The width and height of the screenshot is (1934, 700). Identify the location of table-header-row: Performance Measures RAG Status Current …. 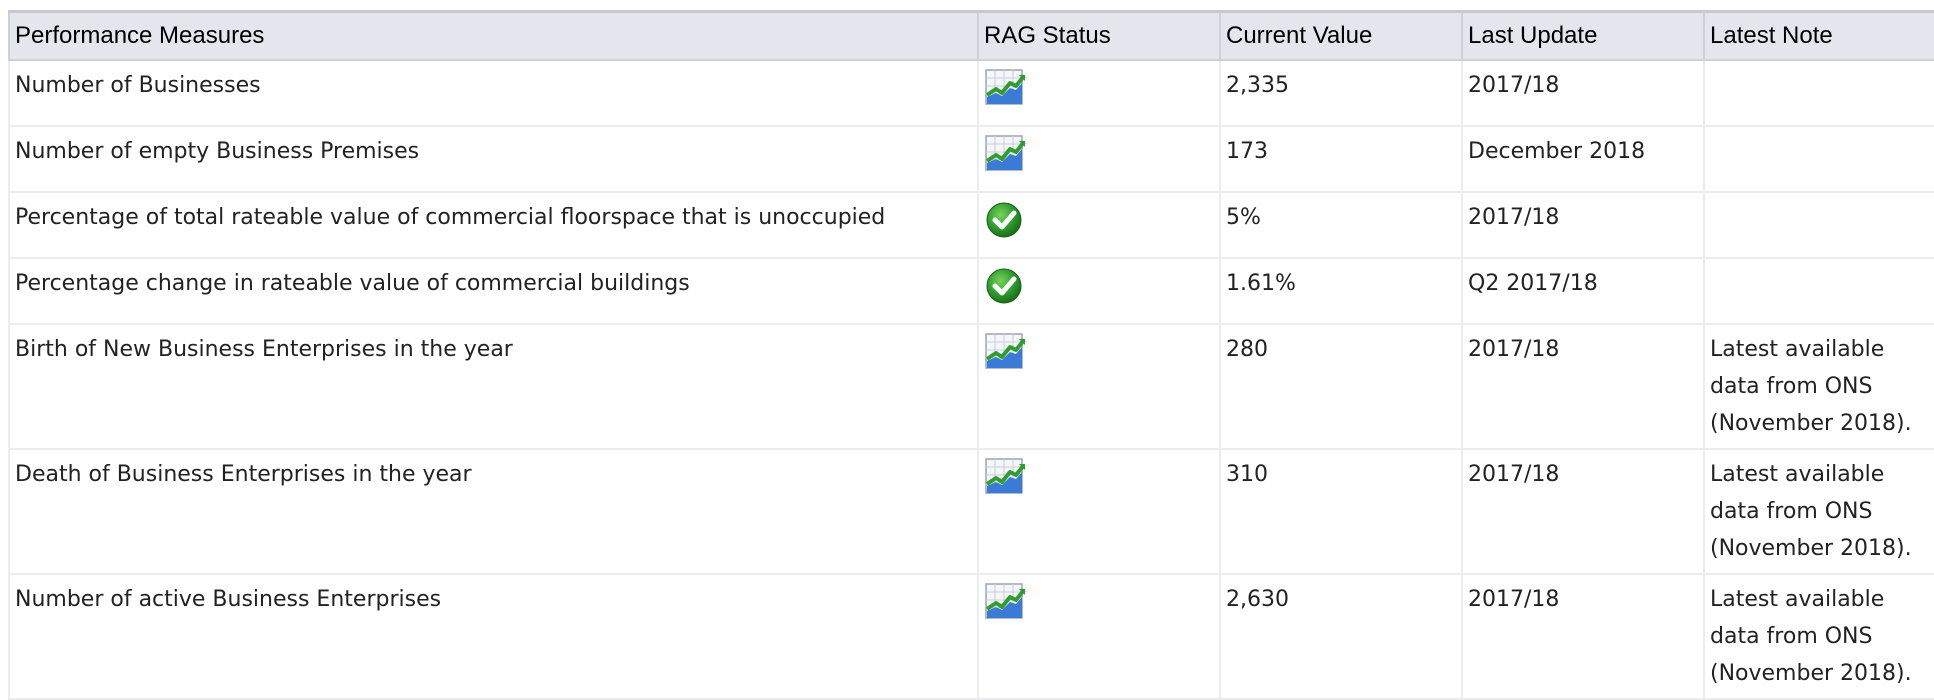
(971, 35).